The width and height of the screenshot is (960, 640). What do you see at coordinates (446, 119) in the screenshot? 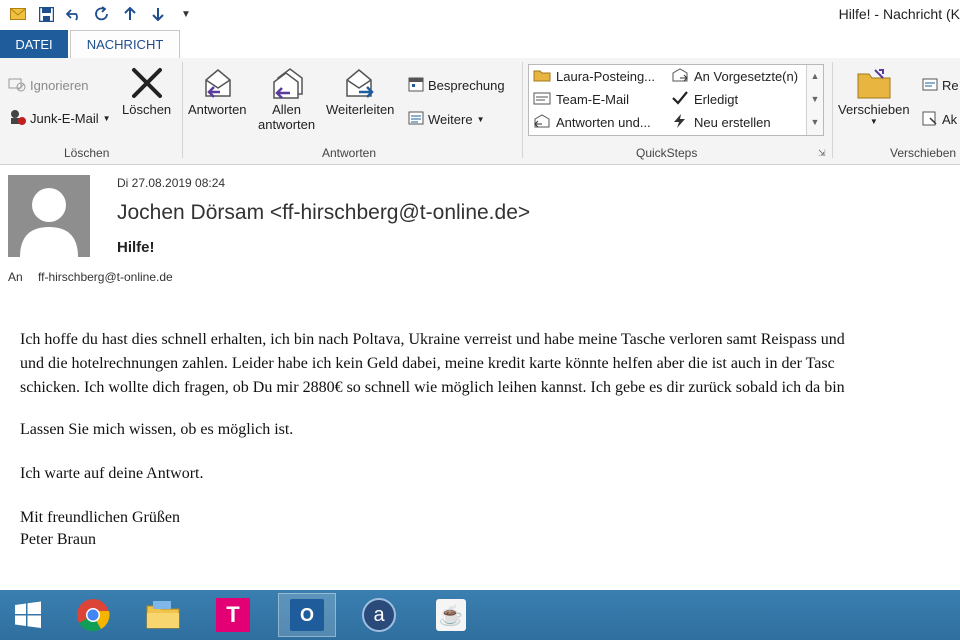
I see `more-respond-button: Weitere ▼` at bounding box center [446, 119].